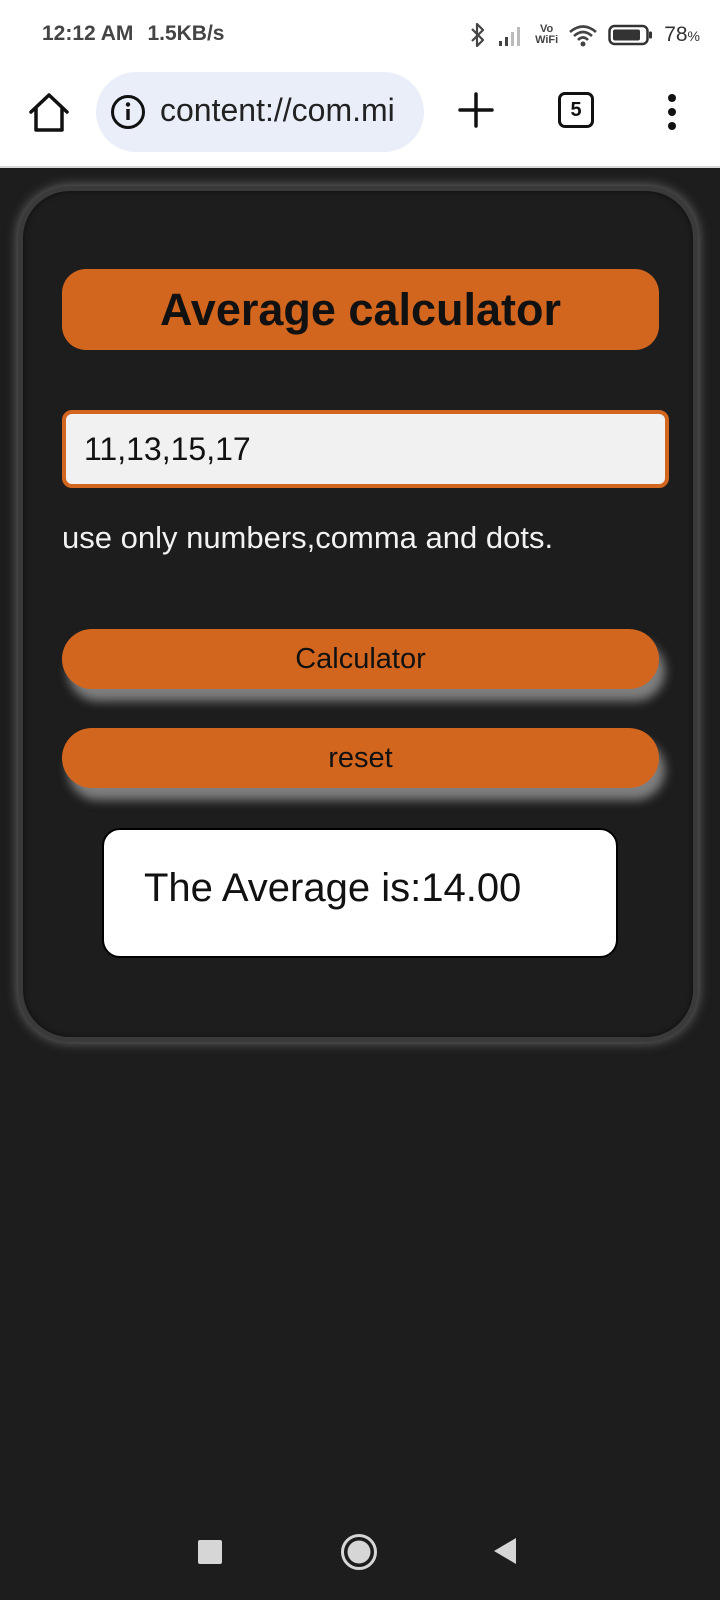 The width and height of the screenshot is (720, 1600). I want to click on status-right: Vo WiFi 78%, so click(584, 35).